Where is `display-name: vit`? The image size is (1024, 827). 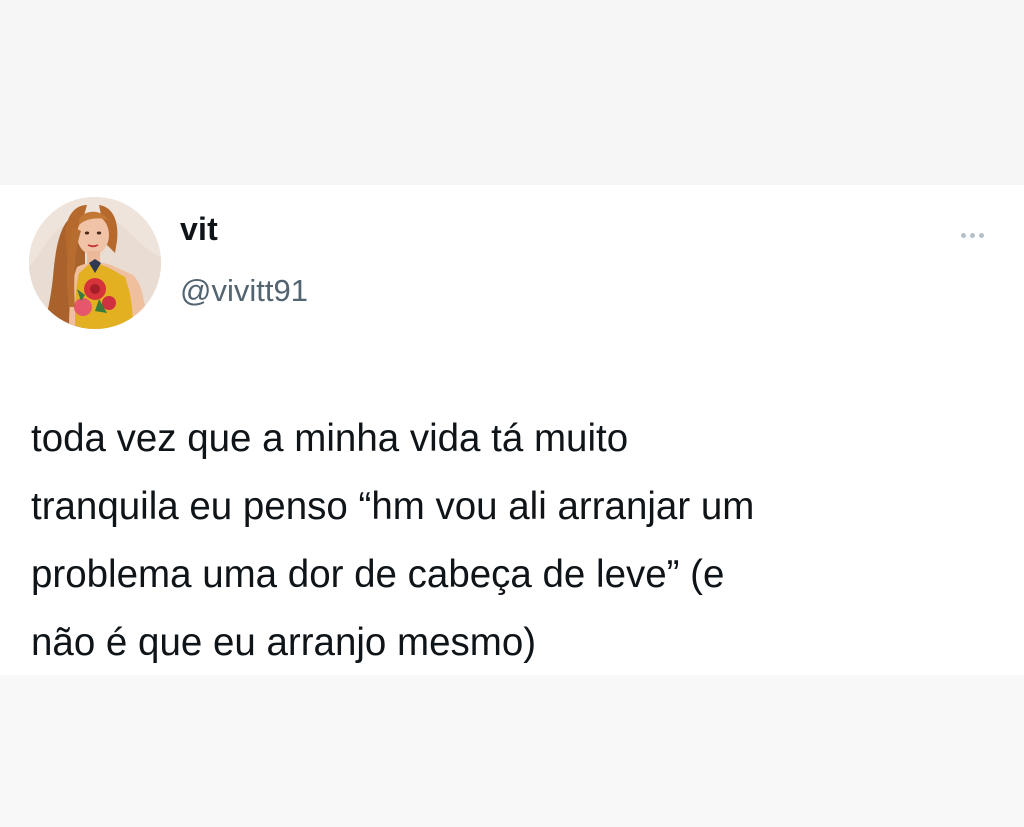 display-name: vit is located at coordinates (199, 229).